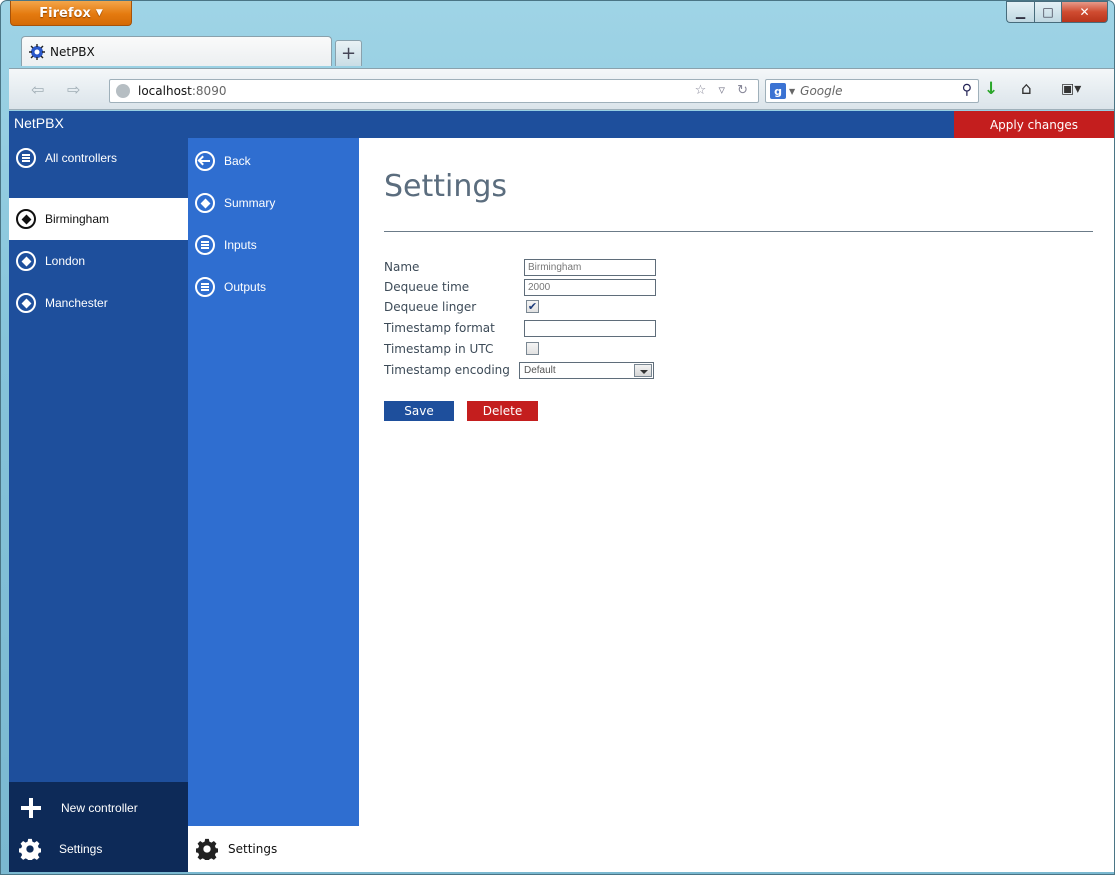  What do you see at coordinates (434, 91) in the screenshot?
I see `url-bar: localhost:8090 ☆ ▿ ↻` at bounding box center [434, 91].